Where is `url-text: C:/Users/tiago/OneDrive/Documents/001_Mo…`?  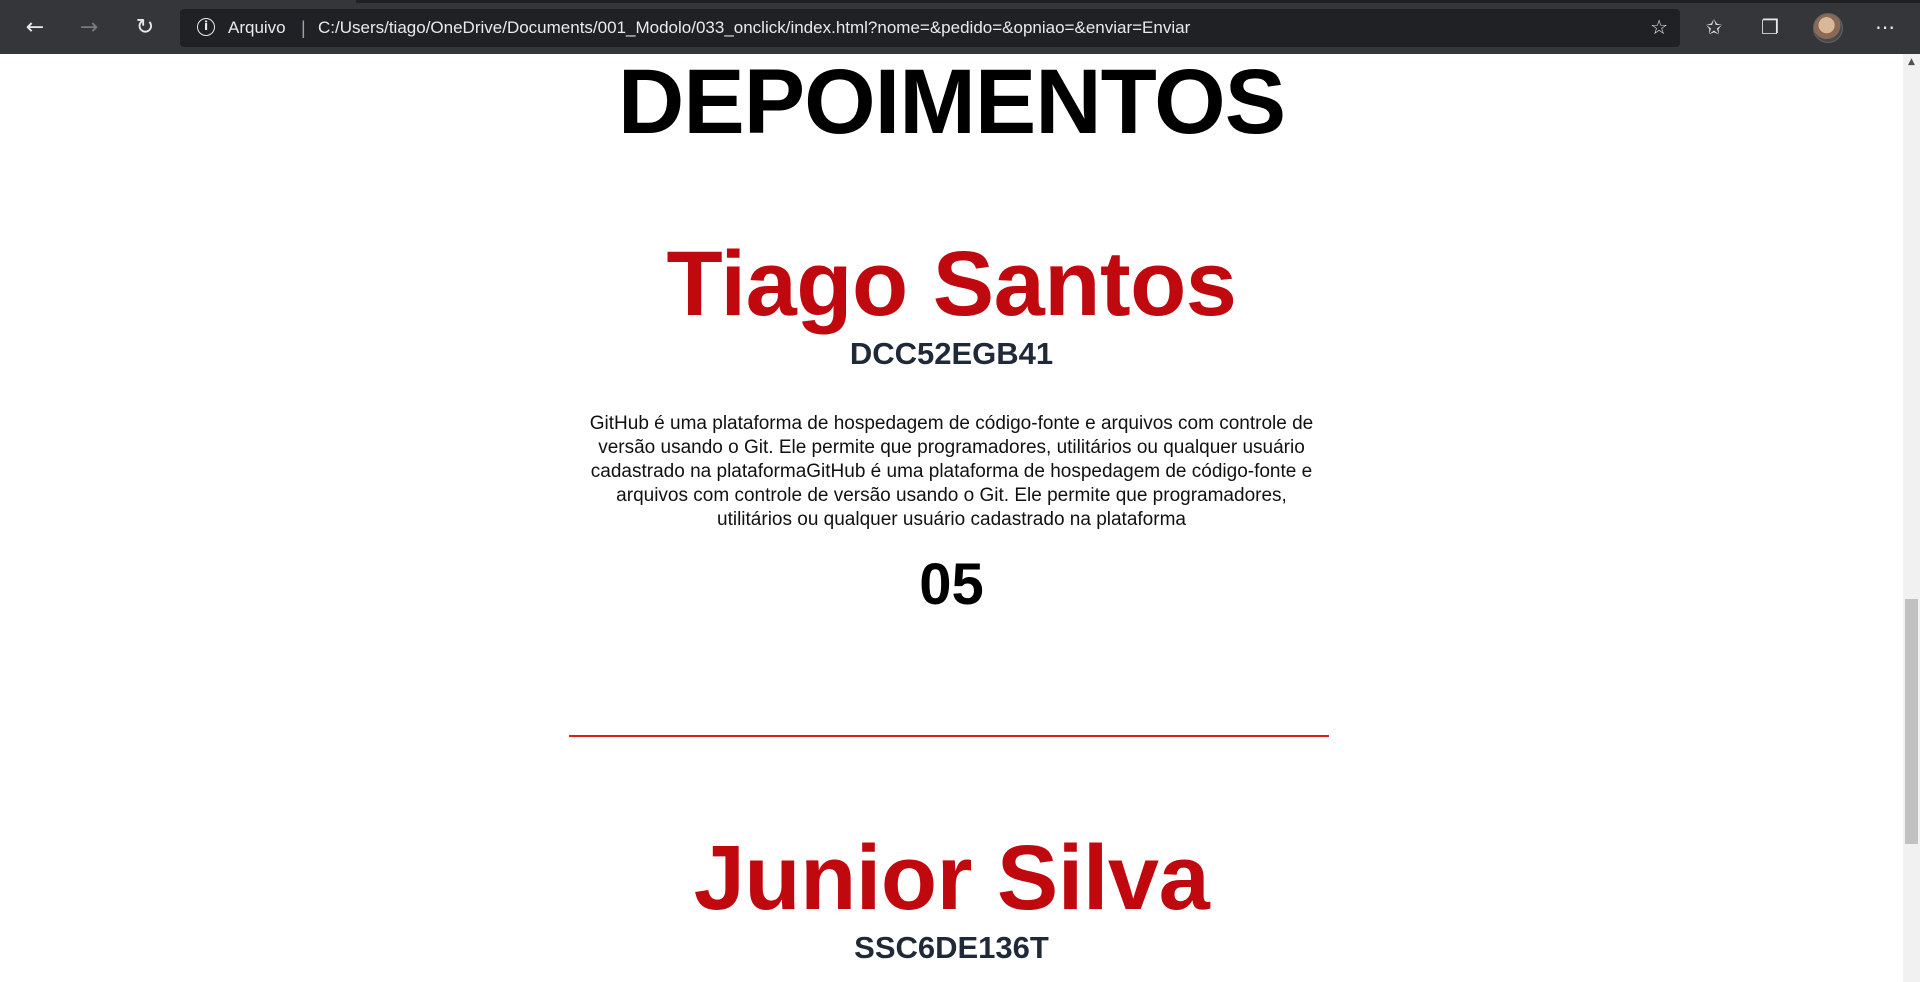
url-text: C:/Users/tiago/OneDrive/Documents/001_Mo… is located at coordinates (754, 28).